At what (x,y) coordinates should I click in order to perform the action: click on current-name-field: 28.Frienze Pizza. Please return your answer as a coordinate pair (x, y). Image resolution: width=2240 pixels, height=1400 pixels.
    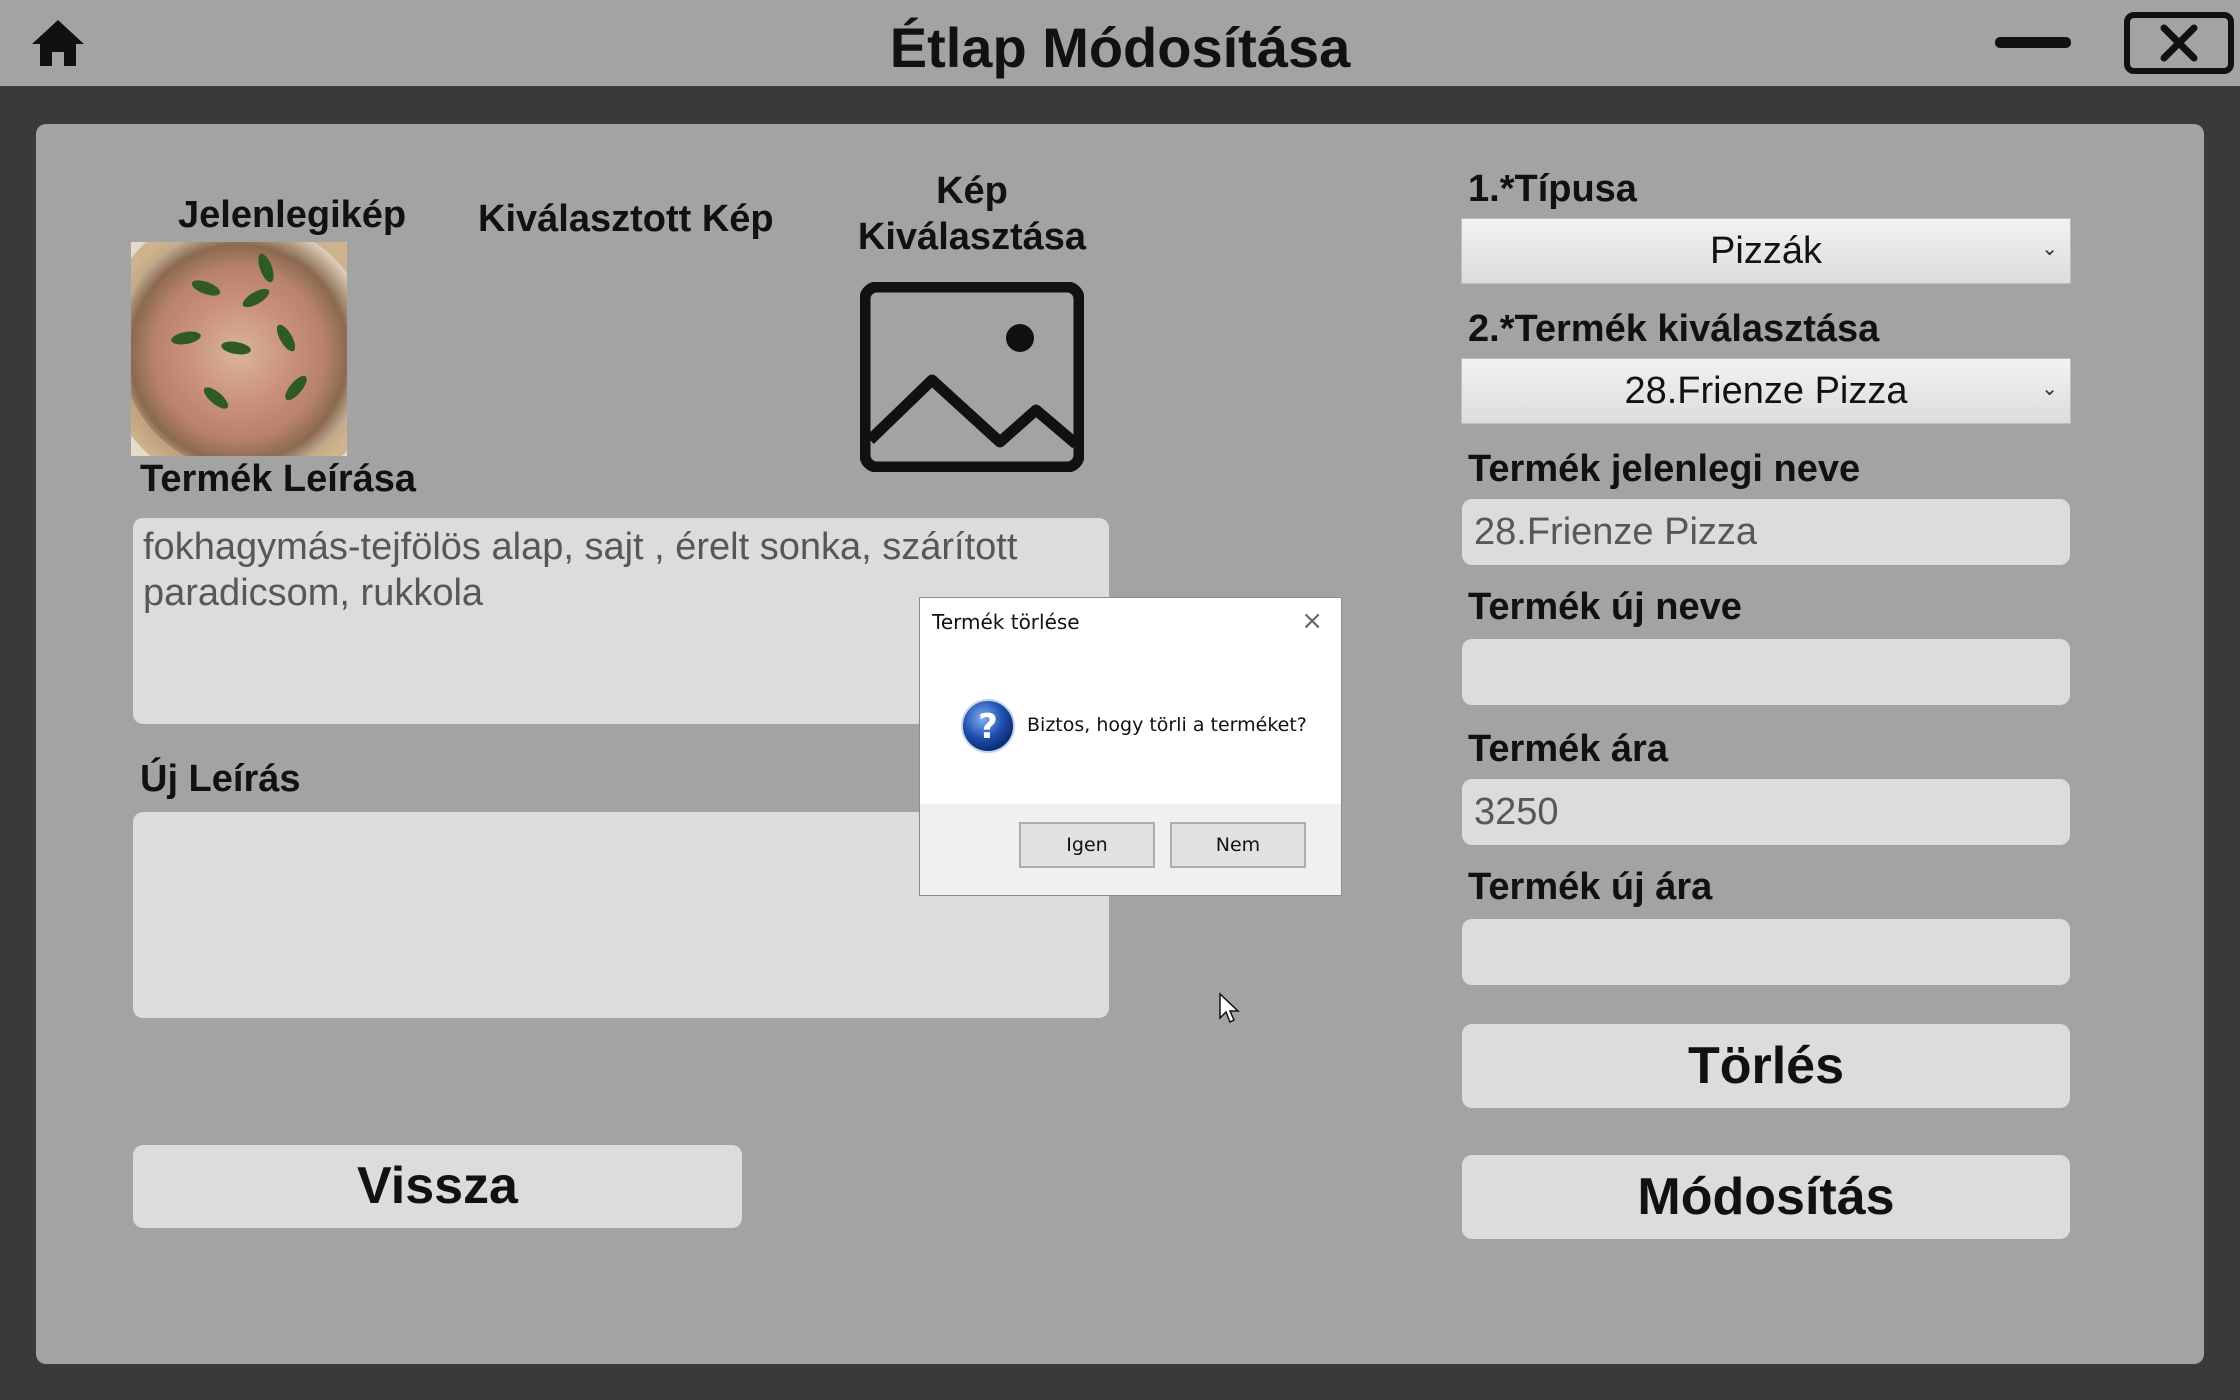
    Looking at the image, I should click on (1766, 532).